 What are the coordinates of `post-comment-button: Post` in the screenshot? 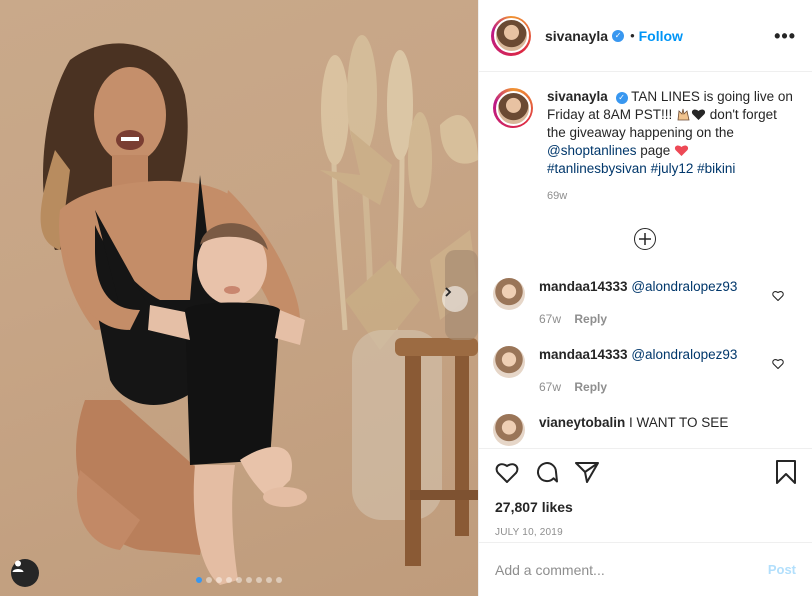 It's located at (782, 569).